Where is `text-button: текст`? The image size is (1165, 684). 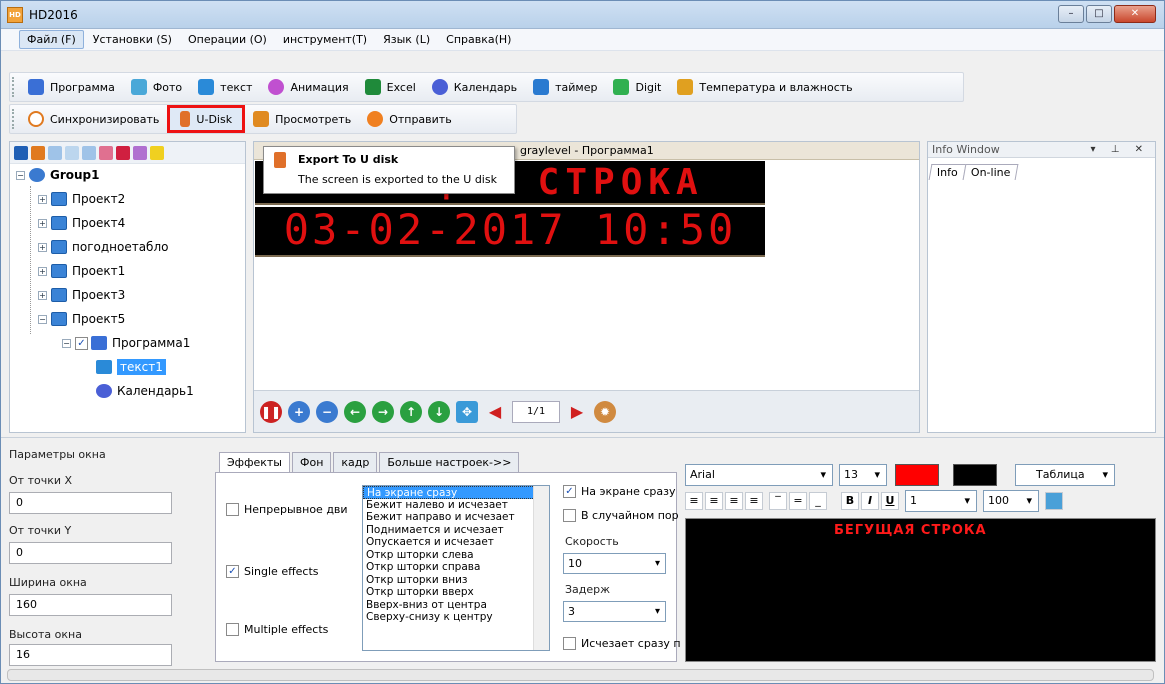
text-button: текст is located at coordinates (225, 87).